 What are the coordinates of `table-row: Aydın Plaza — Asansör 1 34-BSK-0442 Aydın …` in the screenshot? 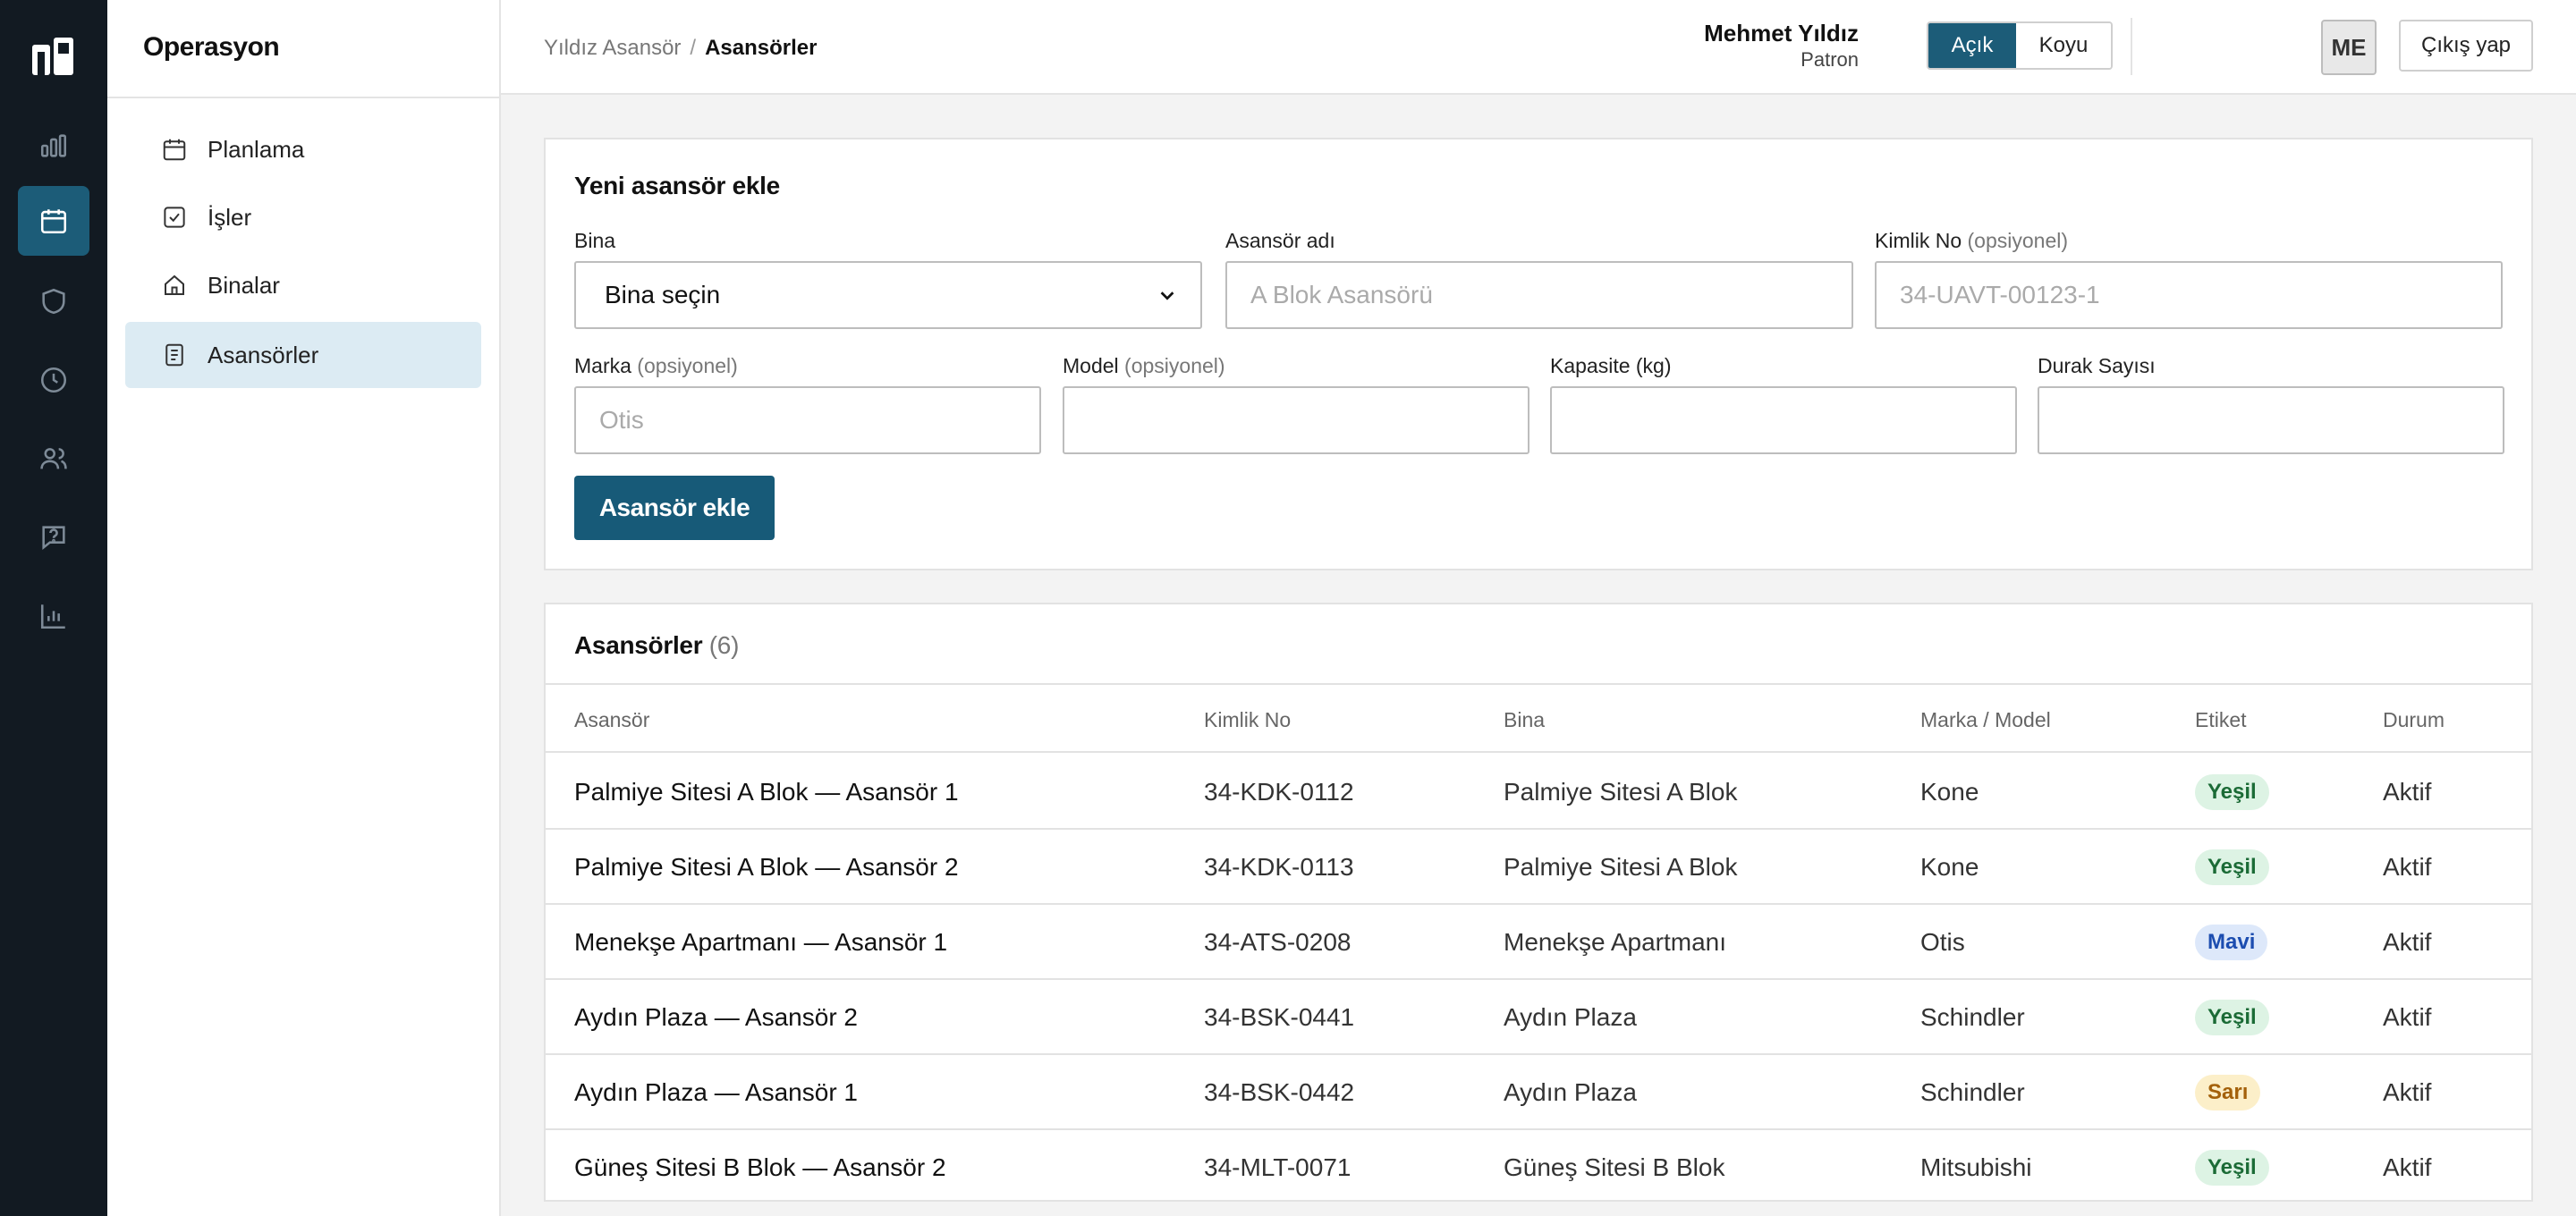 It's located at (1538, 1092).